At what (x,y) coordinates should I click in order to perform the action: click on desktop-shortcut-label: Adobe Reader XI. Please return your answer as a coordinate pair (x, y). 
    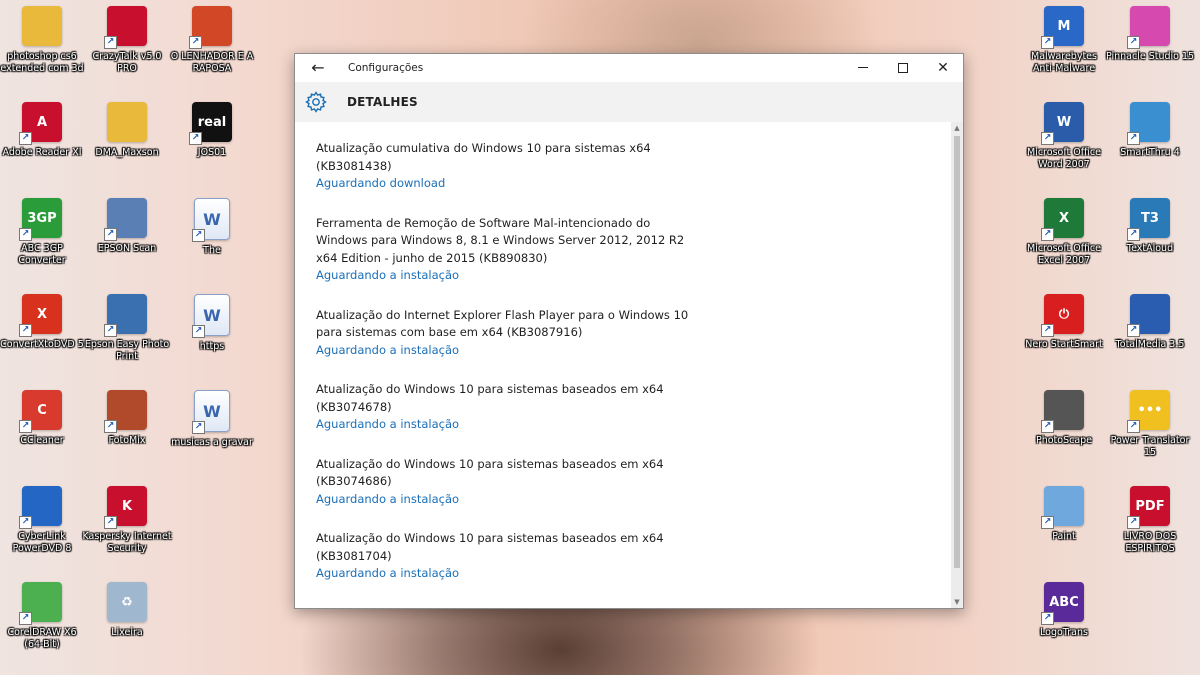
    Looking at the image, I should click on (42, 152).